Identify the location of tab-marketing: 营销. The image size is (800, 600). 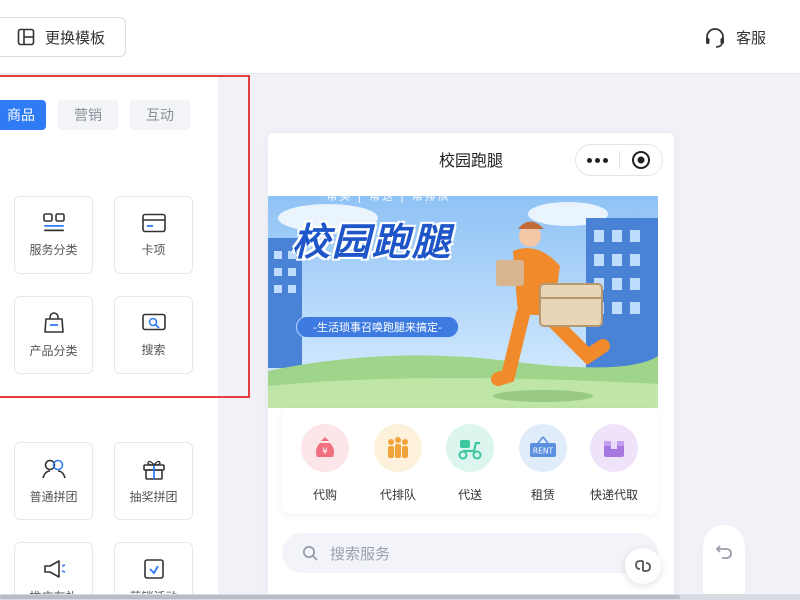
(88, 115).